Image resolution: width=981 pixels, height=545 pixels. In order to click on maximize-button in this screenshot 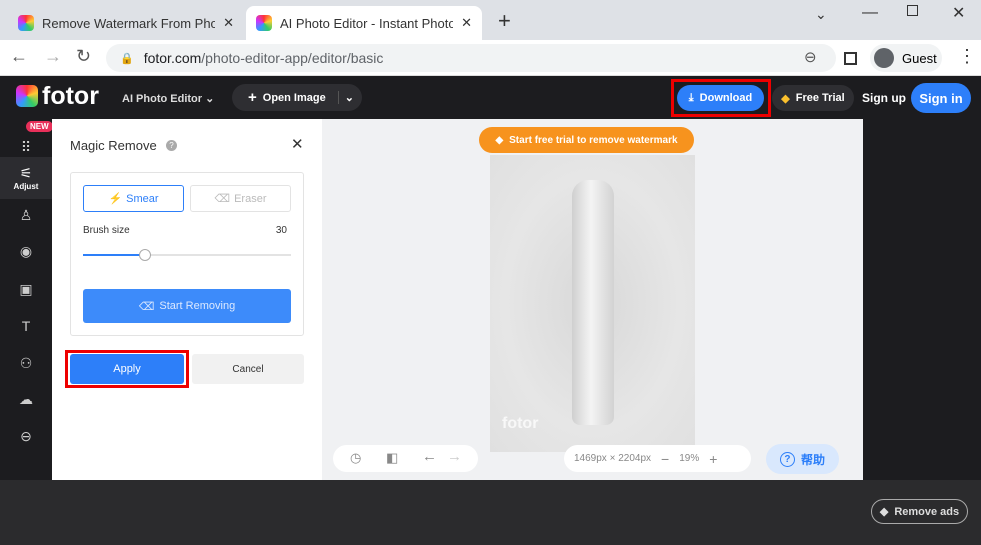, I will do `click(912, 10)`.